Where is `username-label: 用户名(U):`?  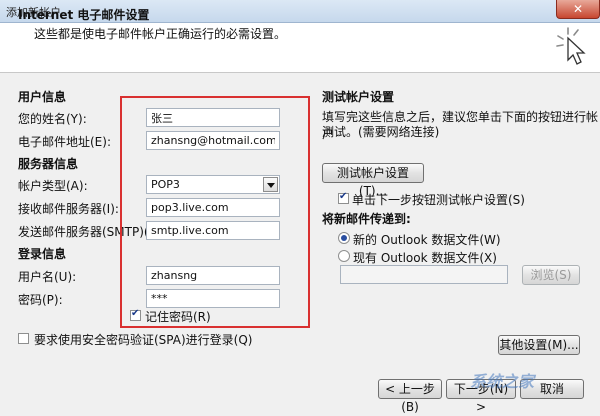 username-label: 用户名(U): is located at coordinates (47, 277).